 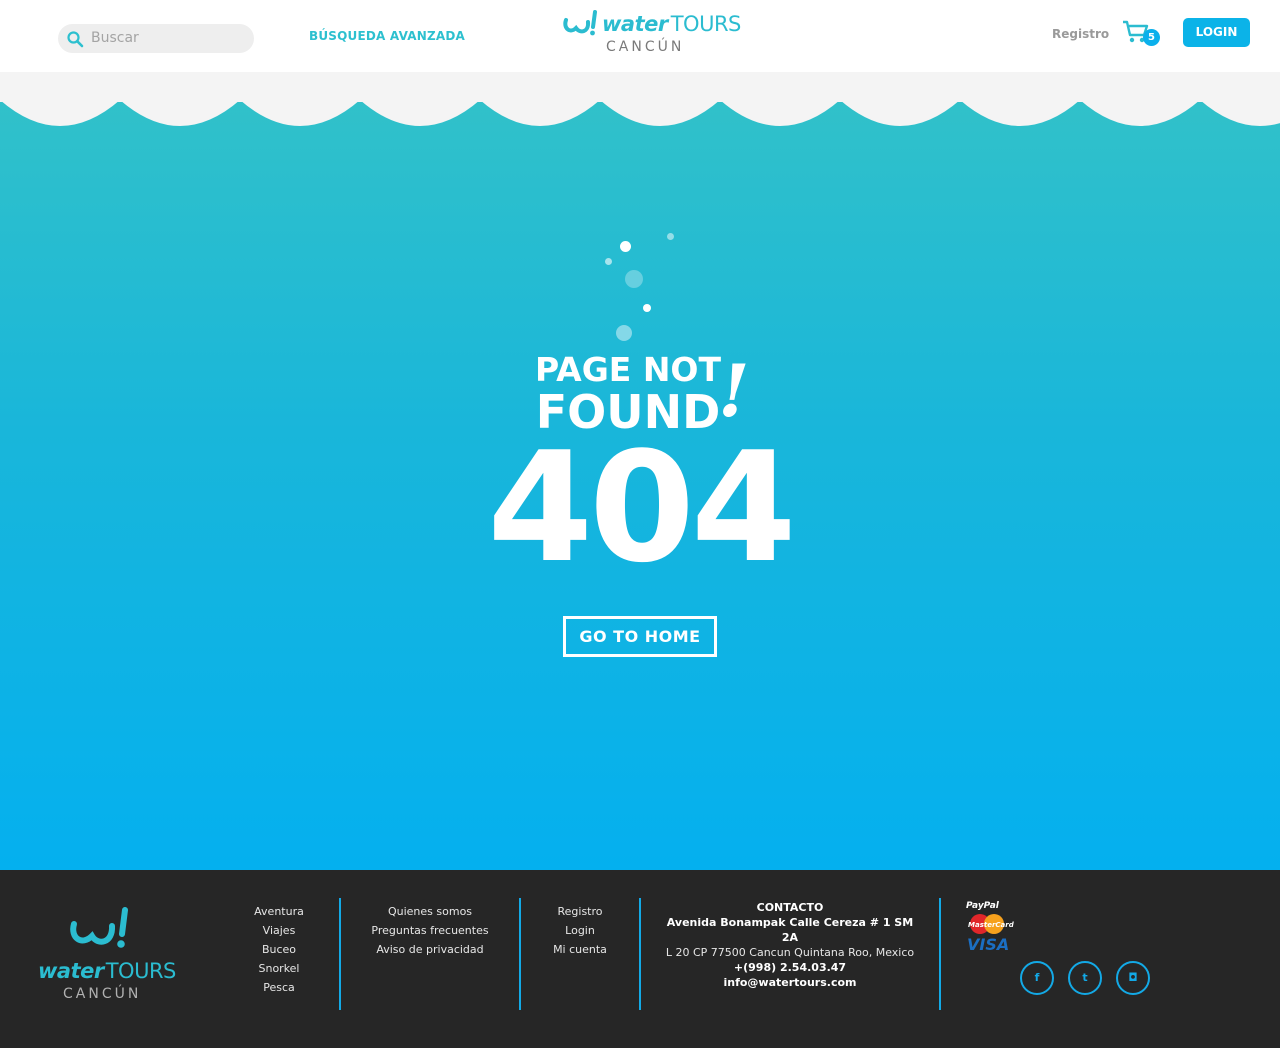 I want to click on logo-city: CANCÚN, so click(x=645, y=47).